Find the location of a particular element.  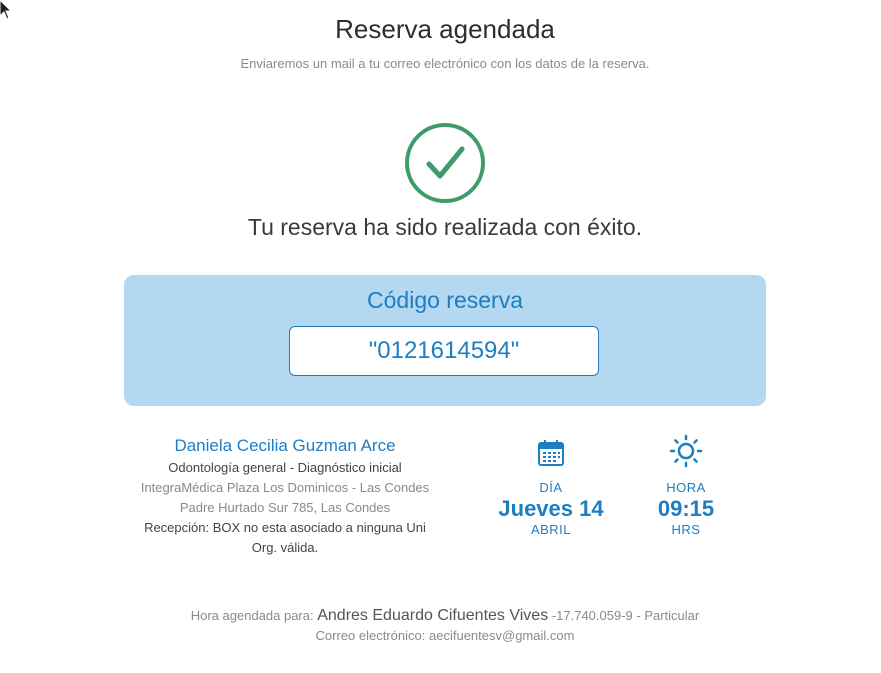

time-unit: HRS is located at coordinates (686, 529).